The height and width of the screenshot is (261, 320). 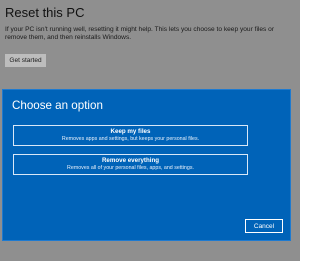 What do you see at coordinates (264, 226) in the screenshot?
I see `cancel-button: Cancel` at bounding box center [264, 226].